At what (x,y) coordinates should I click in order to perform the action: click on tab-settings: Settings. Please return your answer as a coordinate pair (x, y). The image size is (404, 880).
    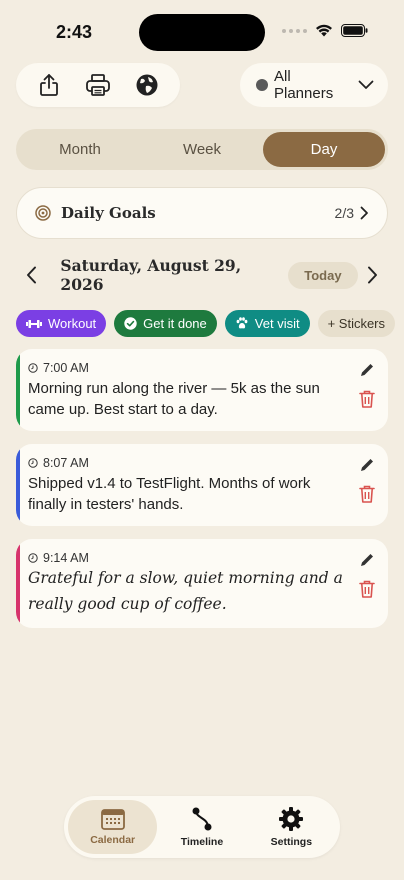
    Looking at the image, I should click on (291, 827).